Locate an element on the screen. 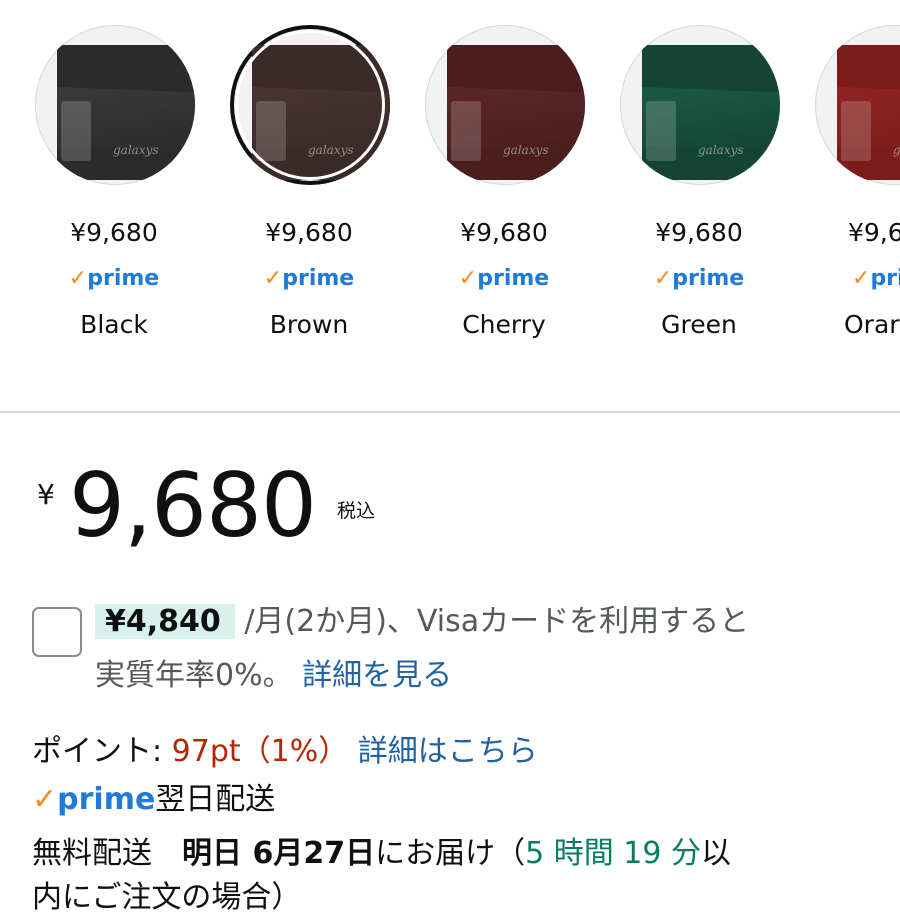  next-day-delivery-text: 翌日配送 is located at coordinates (215, 799).